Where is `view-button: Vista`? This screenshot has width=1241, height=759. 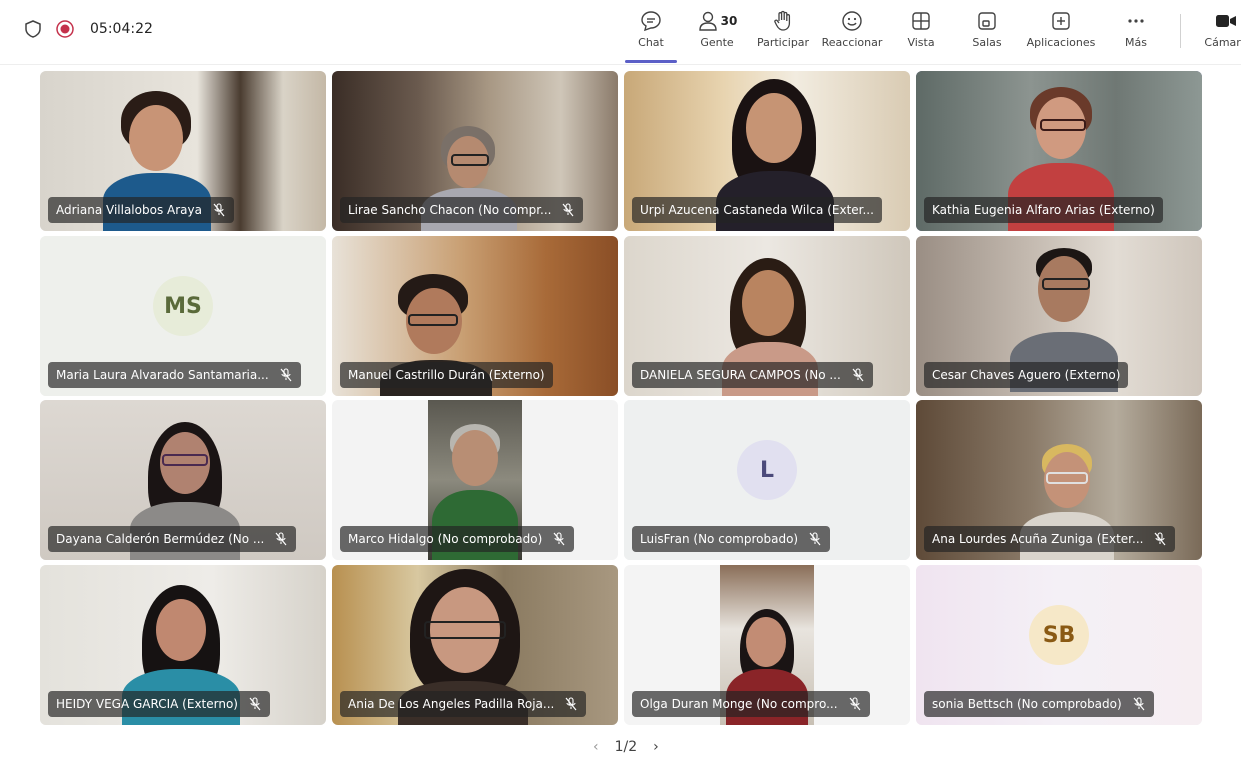 view-button: Vista is located at coordinates (921, 28).